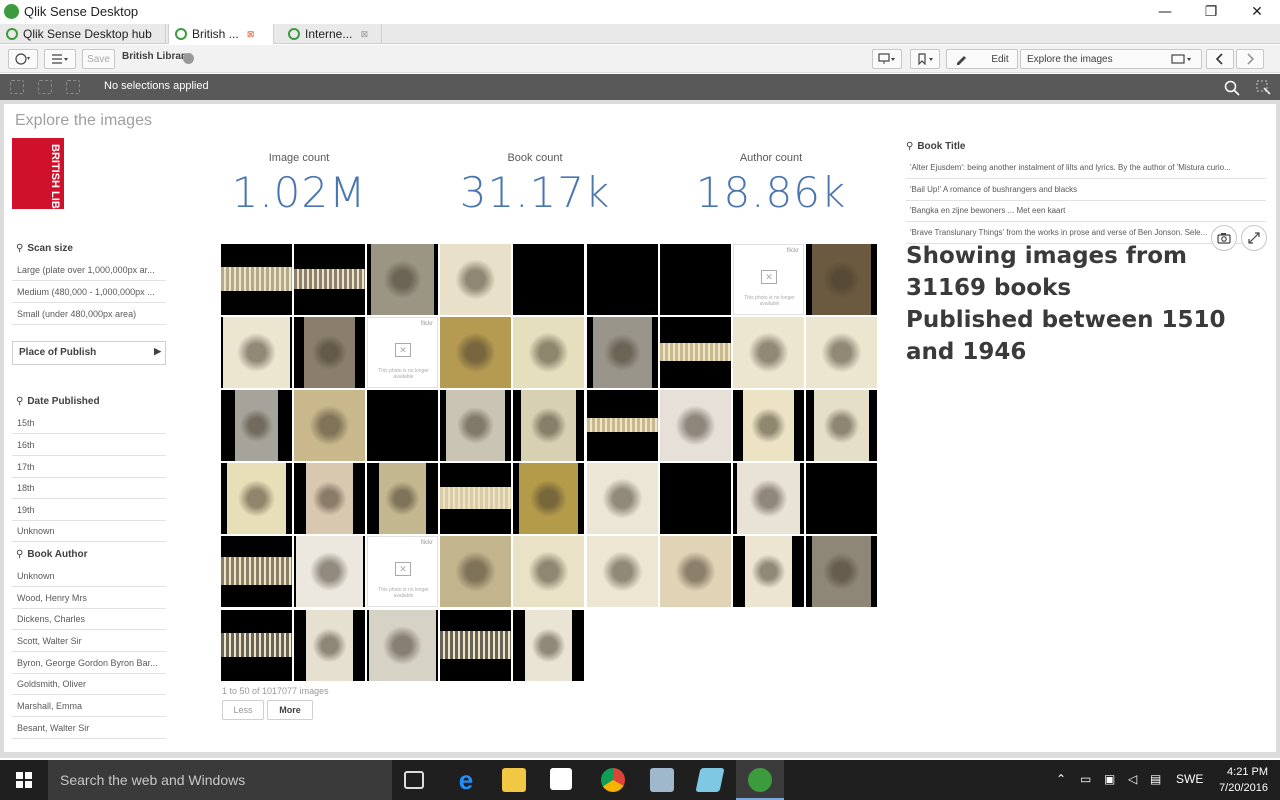 The width and height of the screenshot is (1280, 800). What do you see at coordinates (1250, 59) in the screenshot?
I see `next-sheet-button` at bounding box center [1250, 59].